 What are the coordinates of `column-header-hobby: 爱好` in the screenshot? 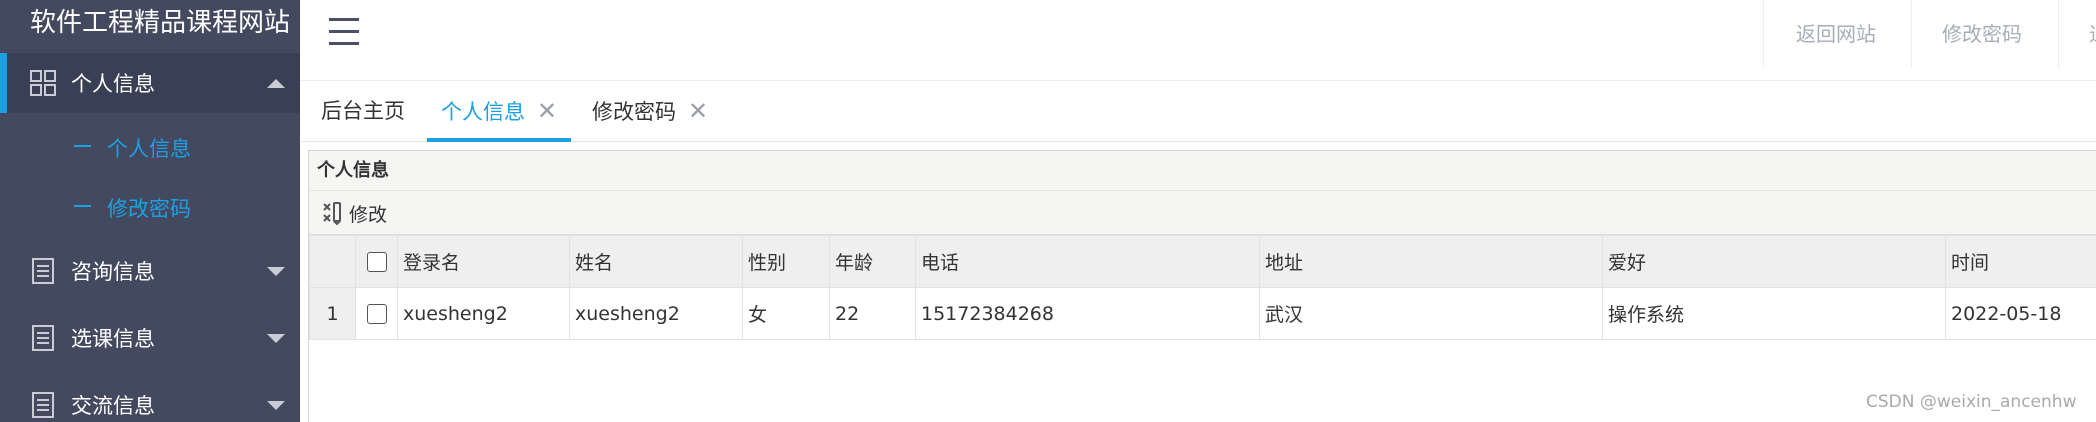 It's located at (1774, 261).